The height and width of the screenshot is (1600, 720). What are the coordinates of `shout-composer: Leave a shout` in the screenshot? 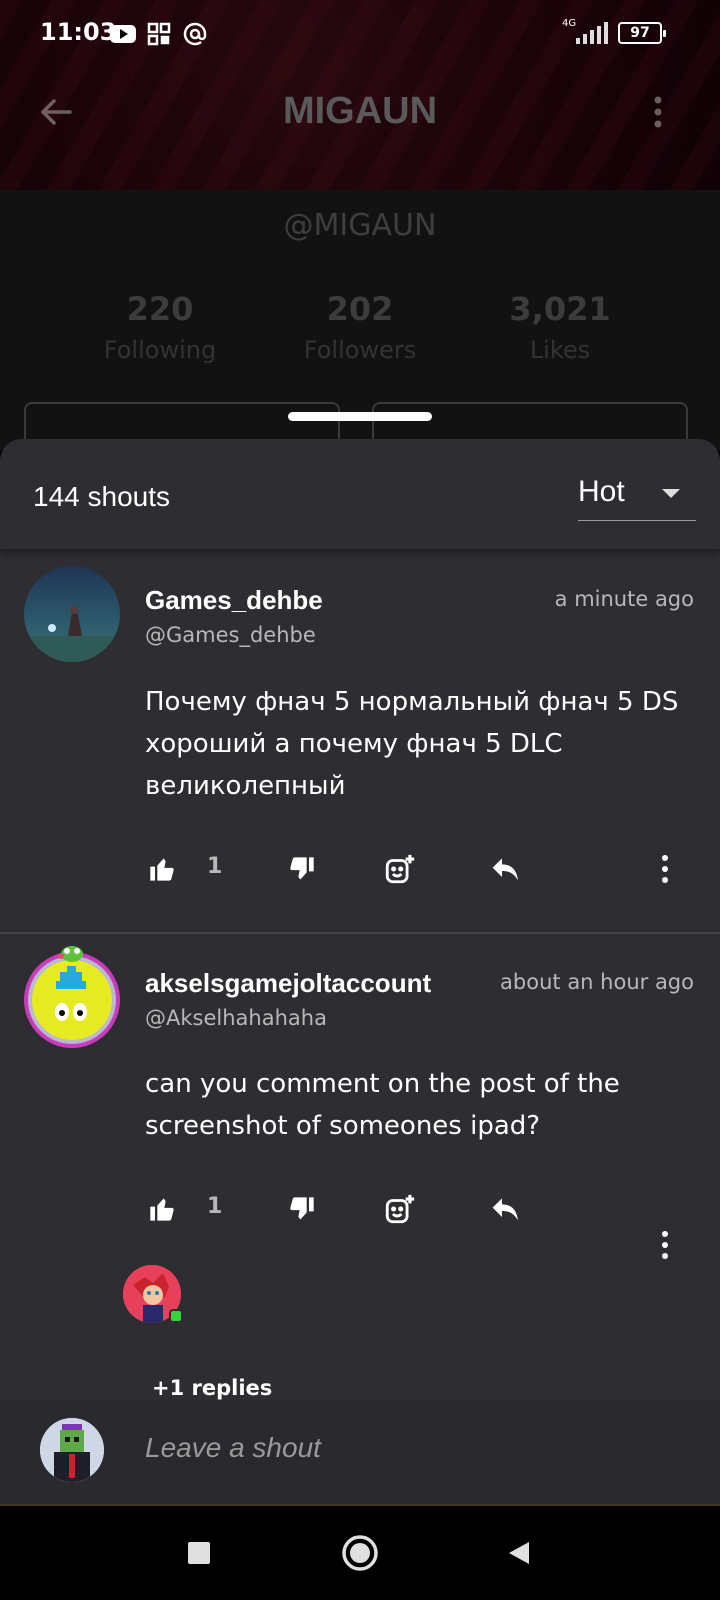 It's located at (360, 1453).